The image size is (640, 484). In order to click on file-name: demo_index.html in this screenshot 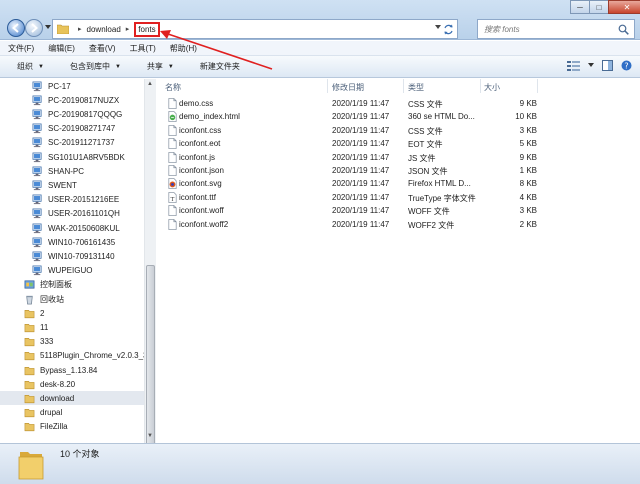, I will do `click(209, 117)`.